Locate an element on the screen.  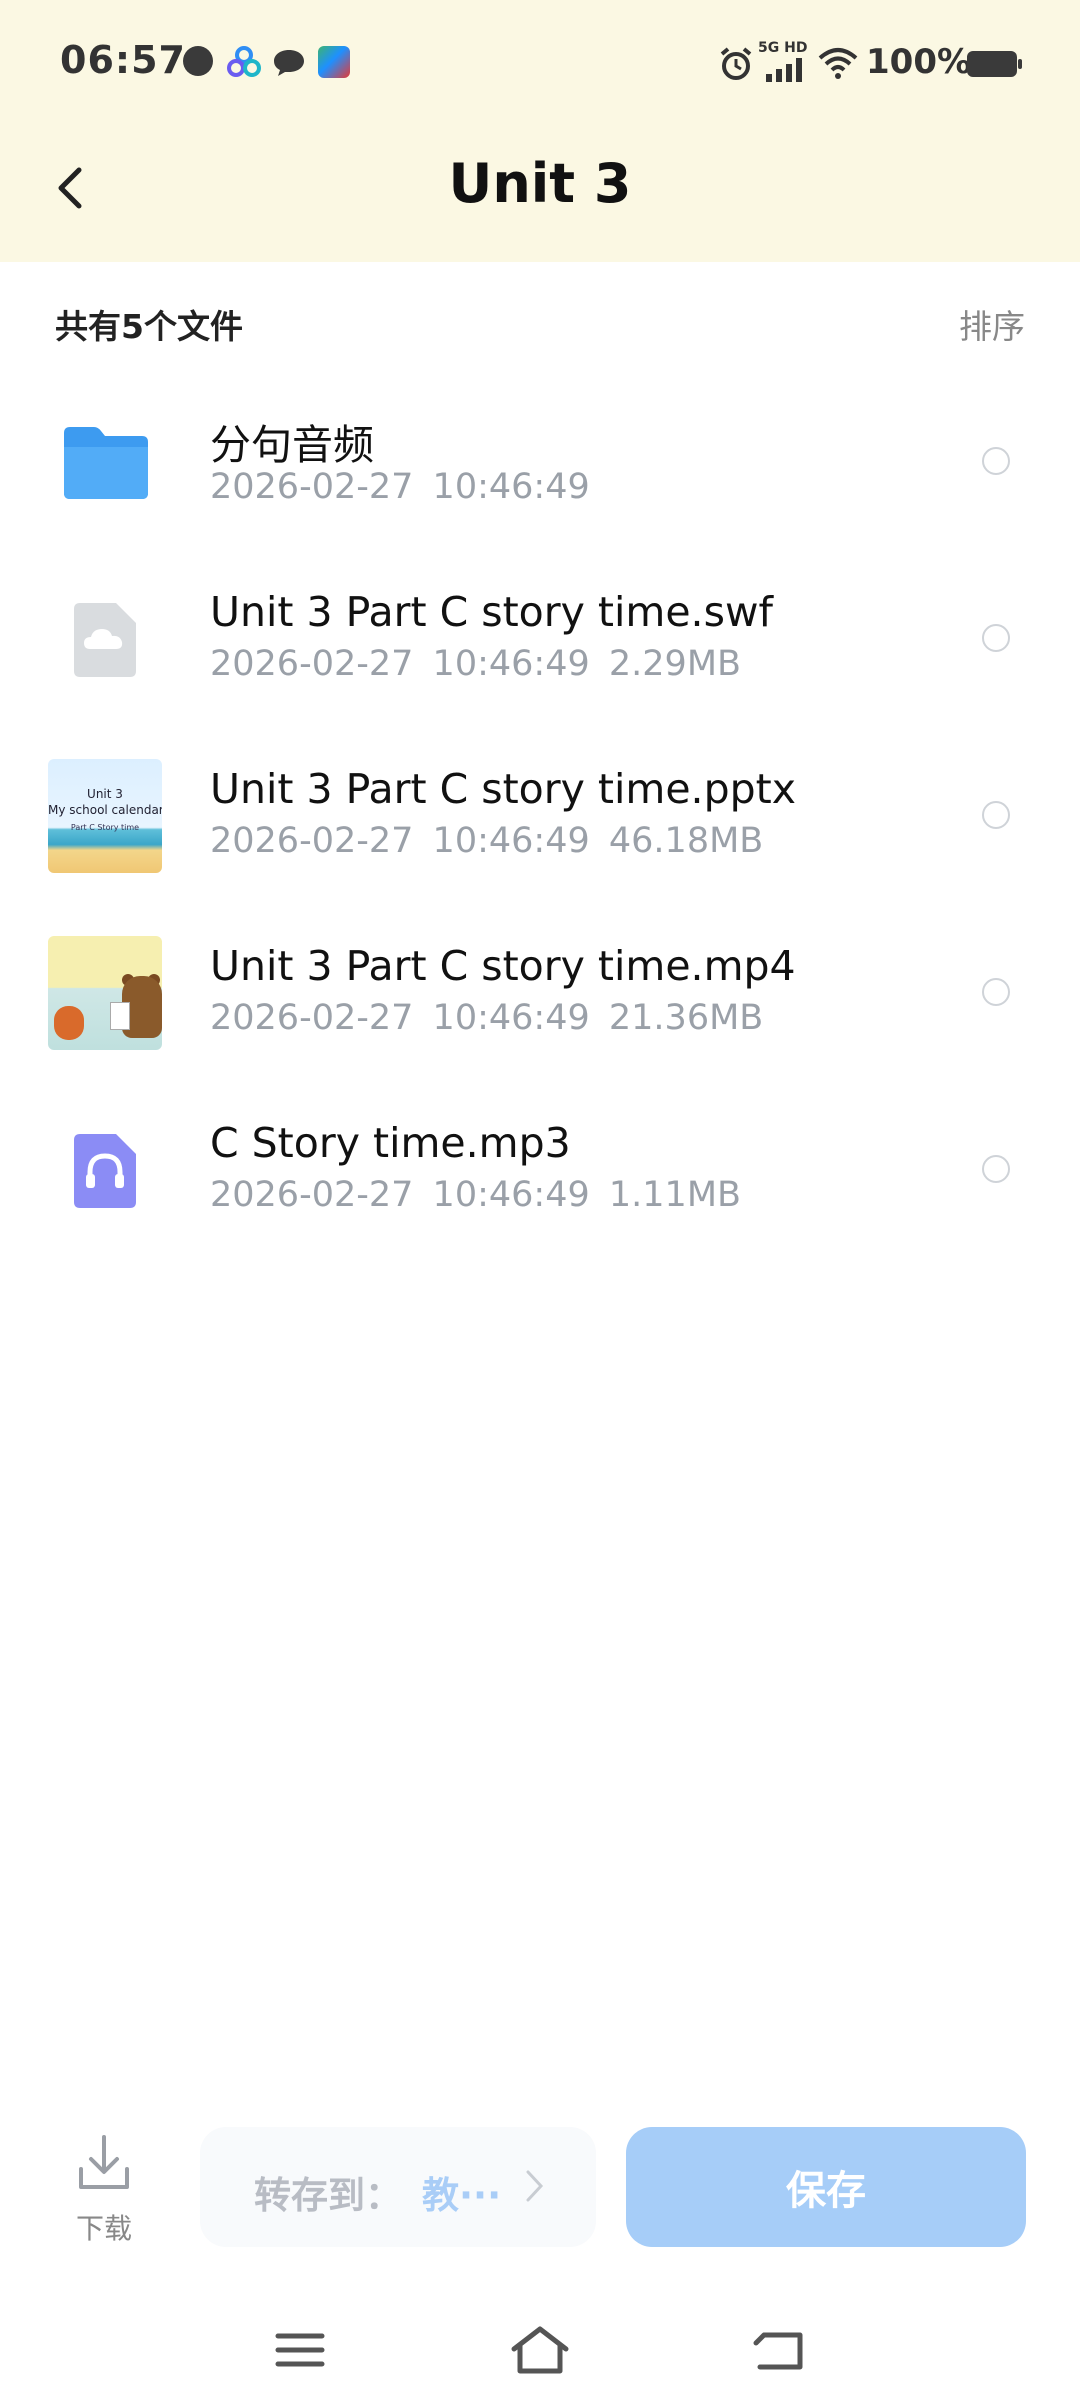
page-title: Unit 3 is located at coordinates (540, 183).